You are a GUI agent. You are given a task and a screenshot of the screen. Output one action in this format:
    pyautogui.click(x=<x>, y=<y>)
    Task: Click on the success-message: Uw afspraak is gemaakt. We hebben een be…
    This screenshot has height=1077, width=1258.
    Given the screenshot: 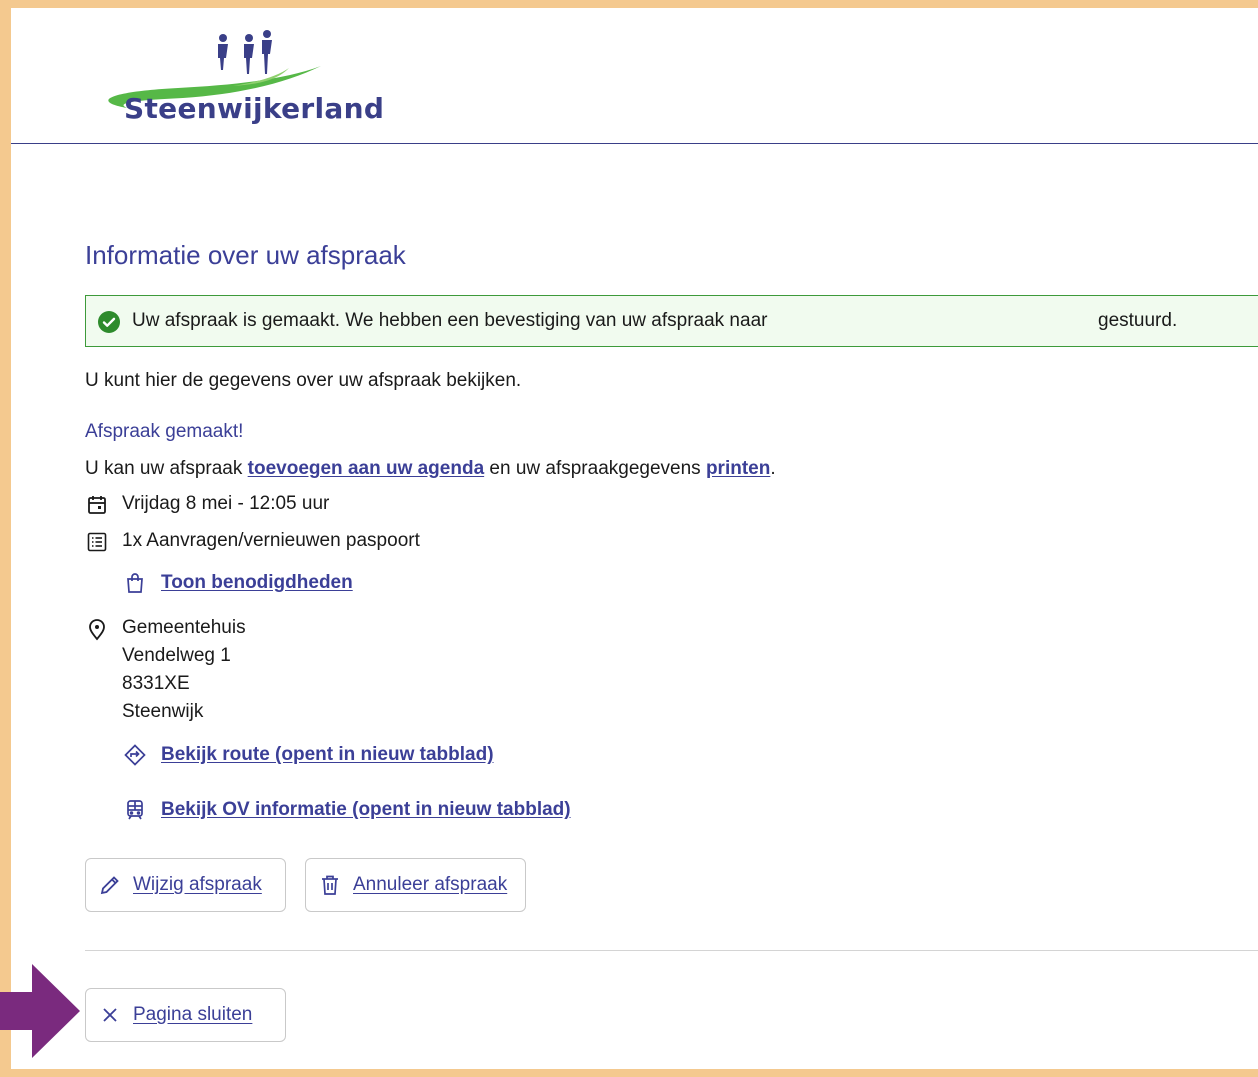 What is the action you would take?
    pyautogui.click(x=450, y=320)
    